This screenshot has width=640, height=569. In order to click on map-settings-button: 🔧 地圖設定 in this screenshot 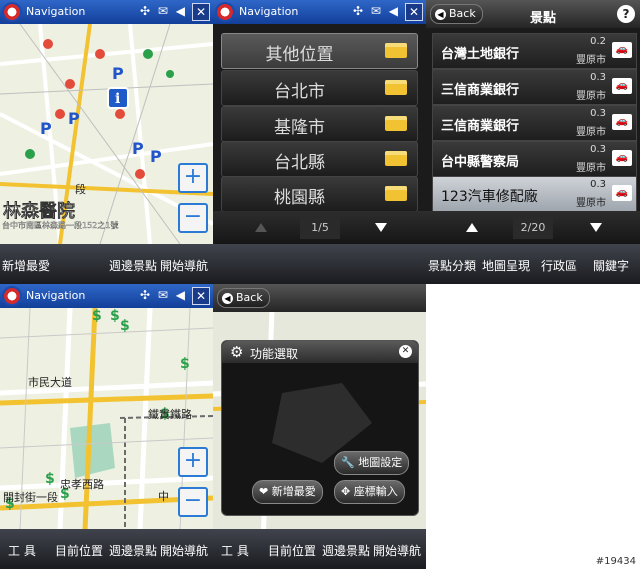, I will do `click(372, 463)`.